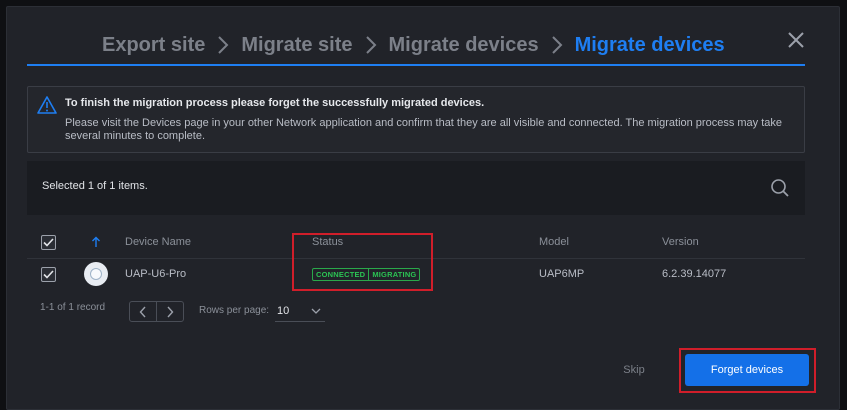  Describe the element at coordinates (153, 45) in the screenshot. I see `breadcrumb-export-site: Export site` at that location.